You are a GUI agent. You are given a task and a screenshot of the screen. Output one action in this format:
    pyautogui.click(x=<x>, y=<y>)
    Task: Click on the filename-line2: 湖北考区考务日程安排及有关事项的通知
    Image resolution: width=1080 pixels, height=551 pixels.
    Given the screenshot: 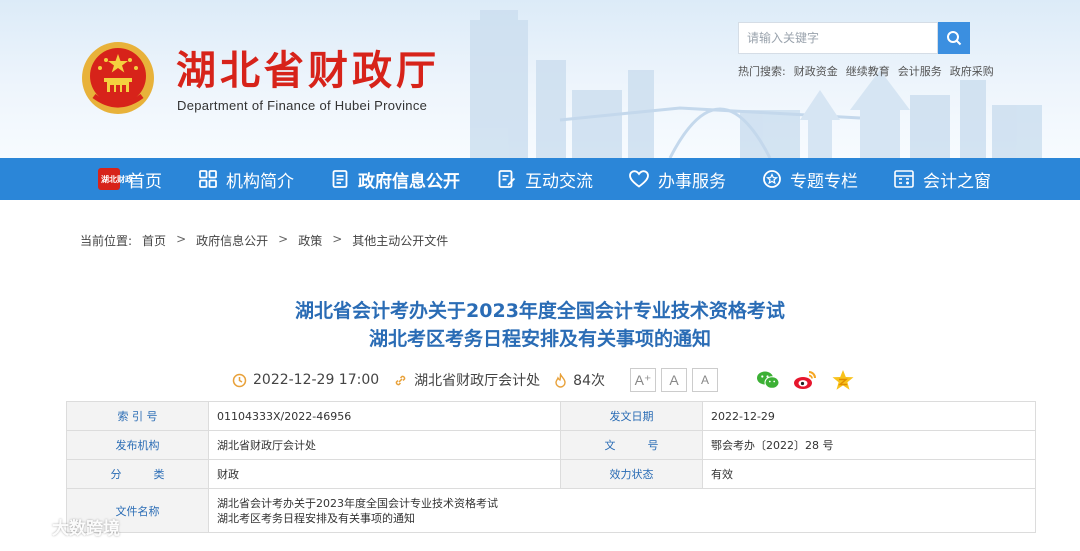 What is the action you would take?
    pyautogui.click(x=316, y=518)
    